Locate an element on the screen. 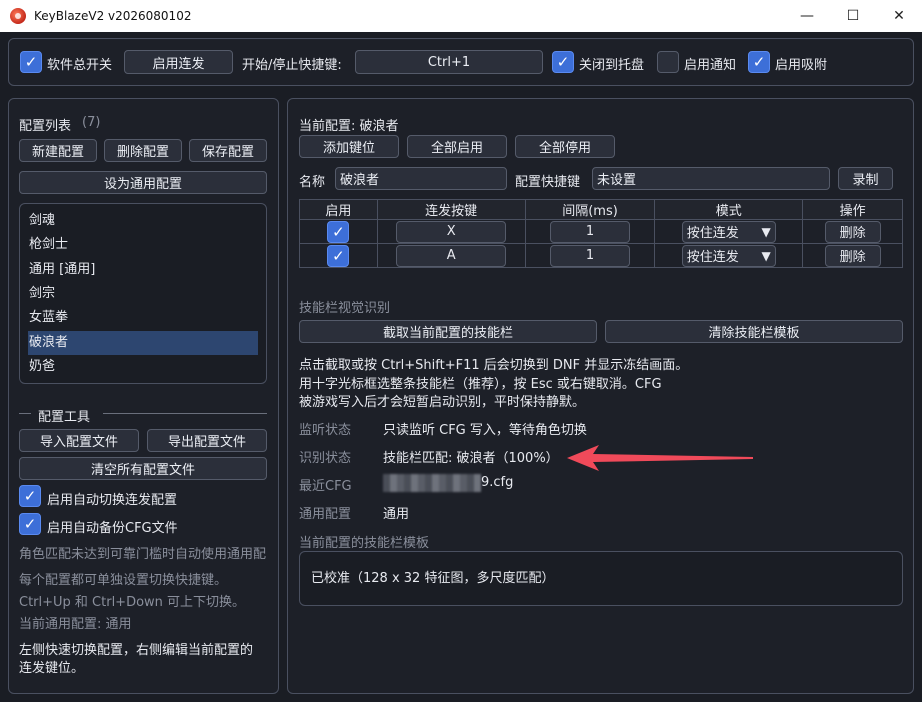 The image size is (922, 702). save-config-button: 保存配置 is located at coordinates (228, 150).